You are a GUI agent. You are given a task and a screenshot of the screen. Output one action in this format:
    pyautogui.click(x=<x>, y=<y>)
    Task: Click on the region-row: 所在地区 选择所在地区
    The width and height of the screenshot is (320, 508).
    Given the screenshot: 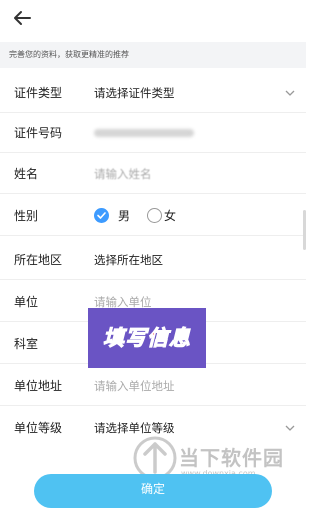 What is the action you would take?
    pyautogui.click(x=153, y=260)
    